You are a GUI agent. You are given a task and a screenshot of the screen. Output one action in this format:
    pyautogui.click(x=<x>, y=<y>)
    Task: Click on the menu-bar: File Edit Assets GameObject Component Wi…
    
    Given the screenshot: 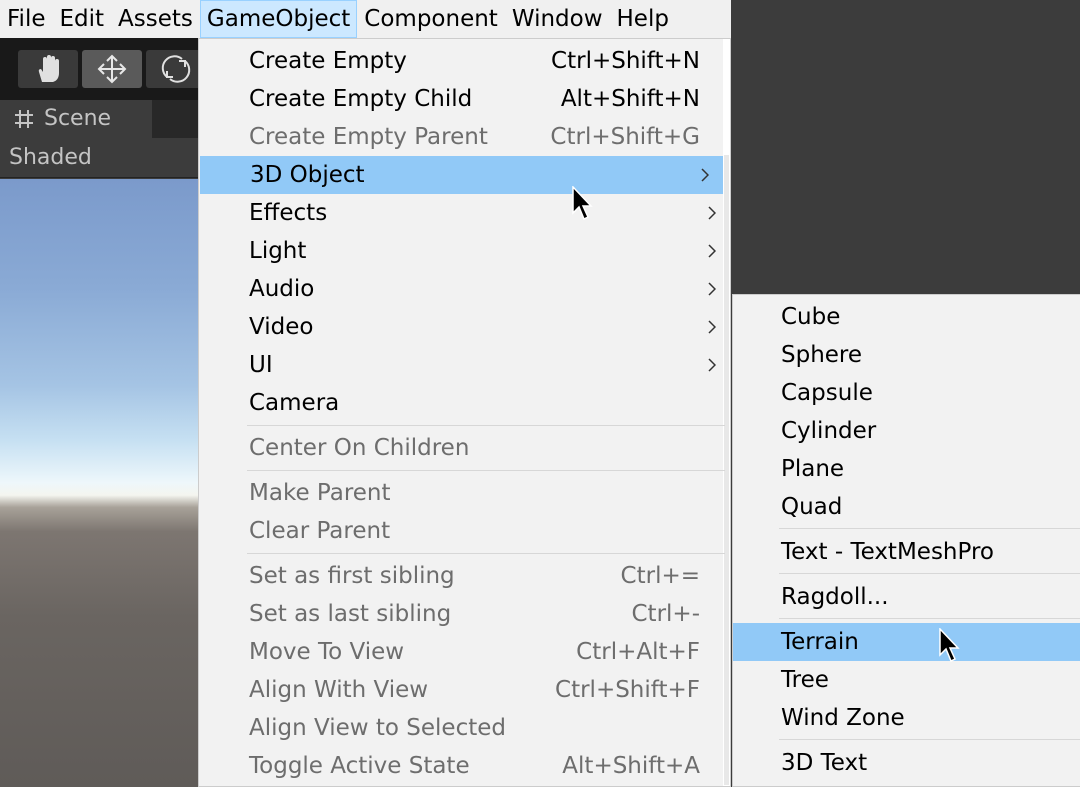 What is the action you would take?
    pyautogui.click(x=365, y=19)
    